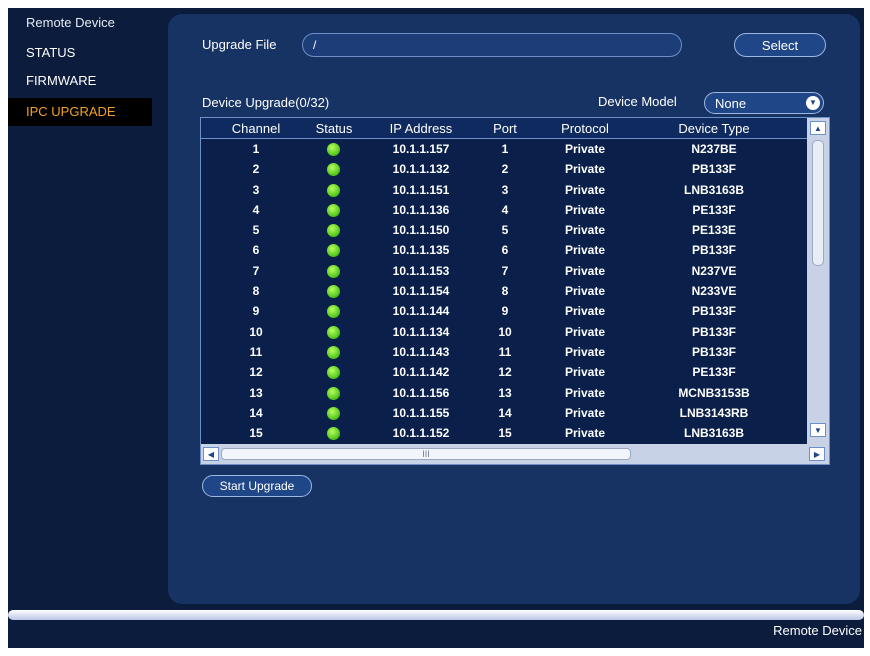 Image resolution: width=870 pixels, height=656 pixels. I want to click on port-cell: 5, so click(505, 230).